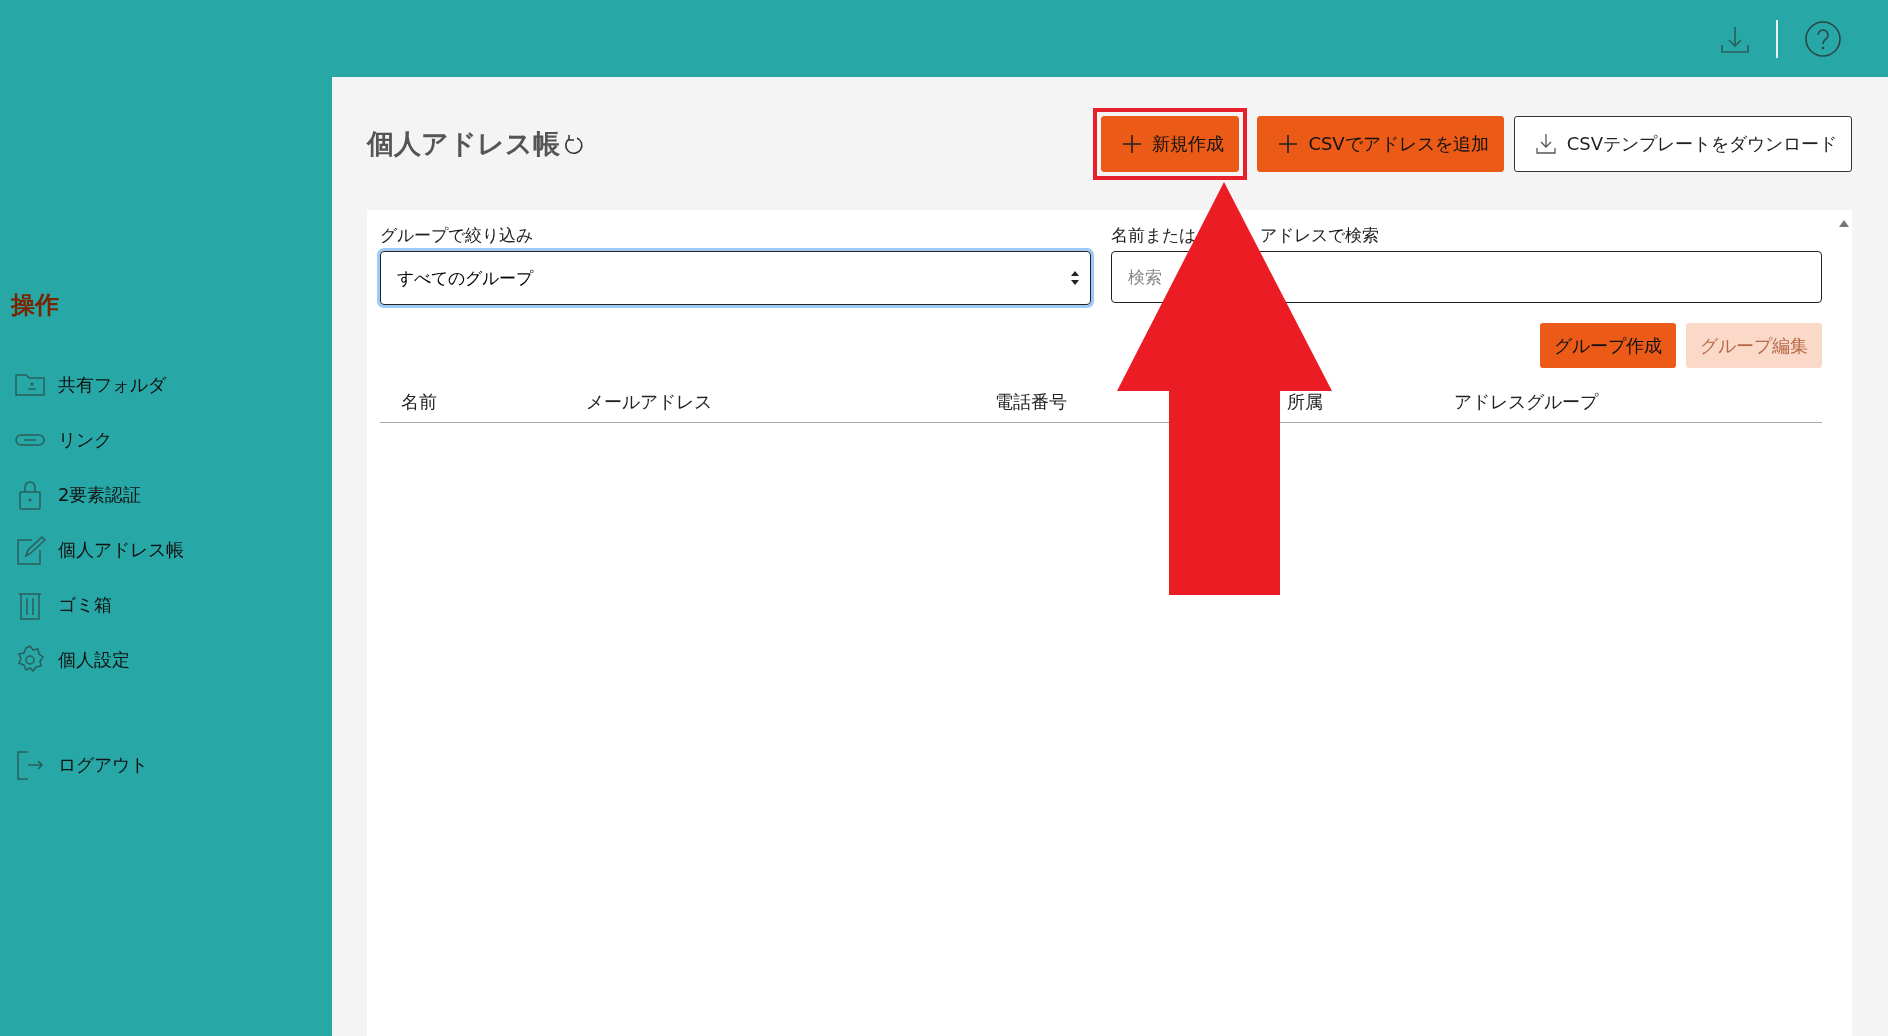  Describe the element at coordinates (649, 402) in the screenshot. I see `column-header: メールアドレス` at that location.